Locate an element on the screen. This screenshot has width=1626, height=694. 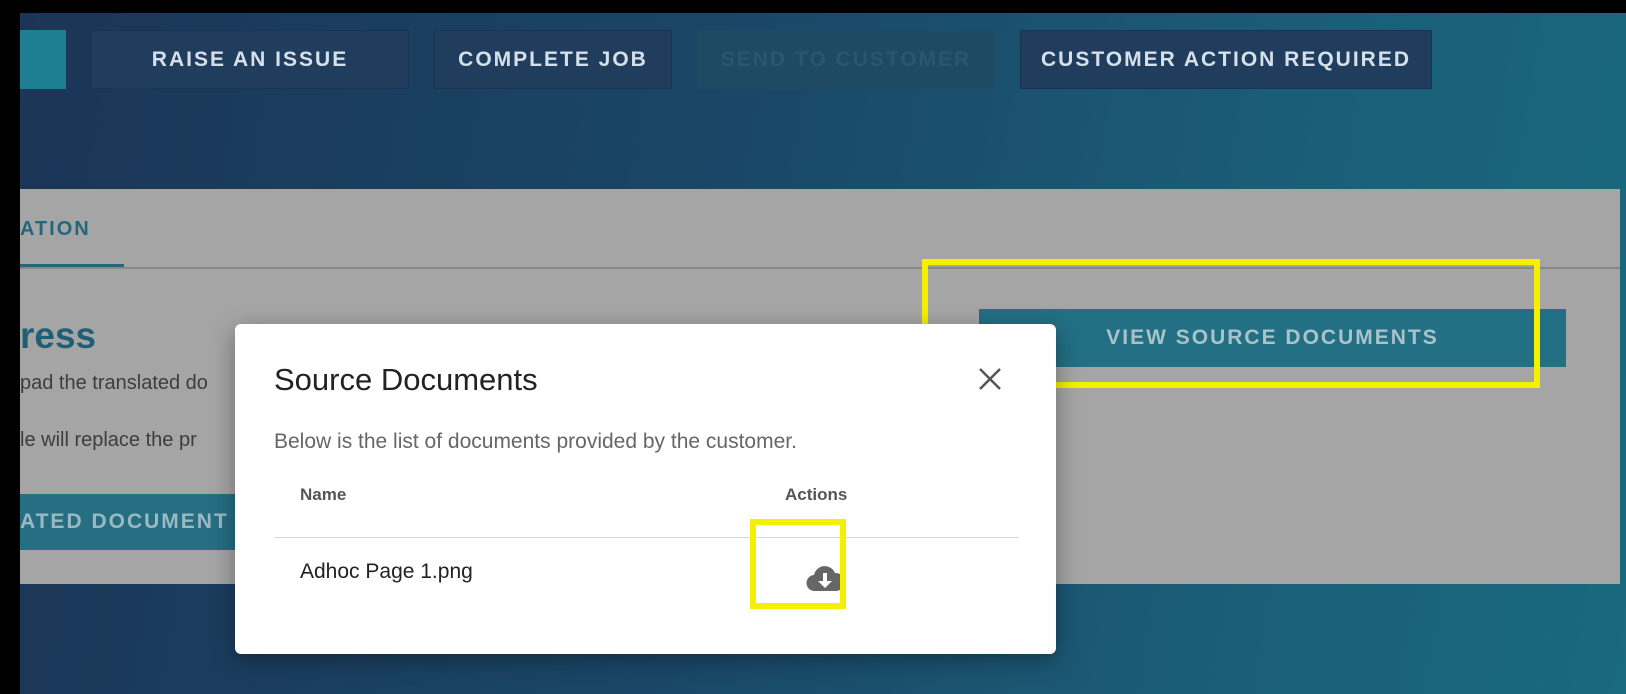
partial-toolbar-button is located at coordinates (43, 59).